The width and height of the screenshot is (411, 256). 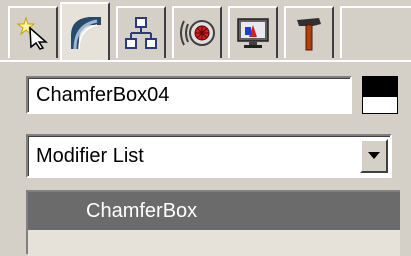 What do you see at coordinates (189, 95) in the screenshot?
I see `object-name-field: ChamferBox04` at bounding box center [189, 95].